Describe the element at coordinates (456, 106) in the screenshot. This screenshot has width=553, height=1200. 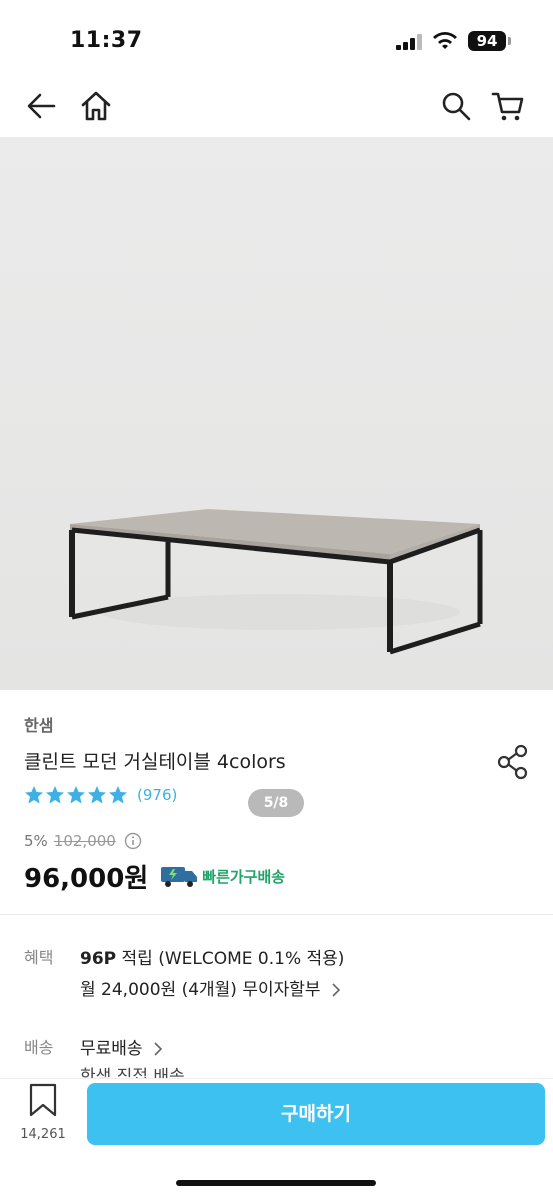
I see `search-icon` at that location.